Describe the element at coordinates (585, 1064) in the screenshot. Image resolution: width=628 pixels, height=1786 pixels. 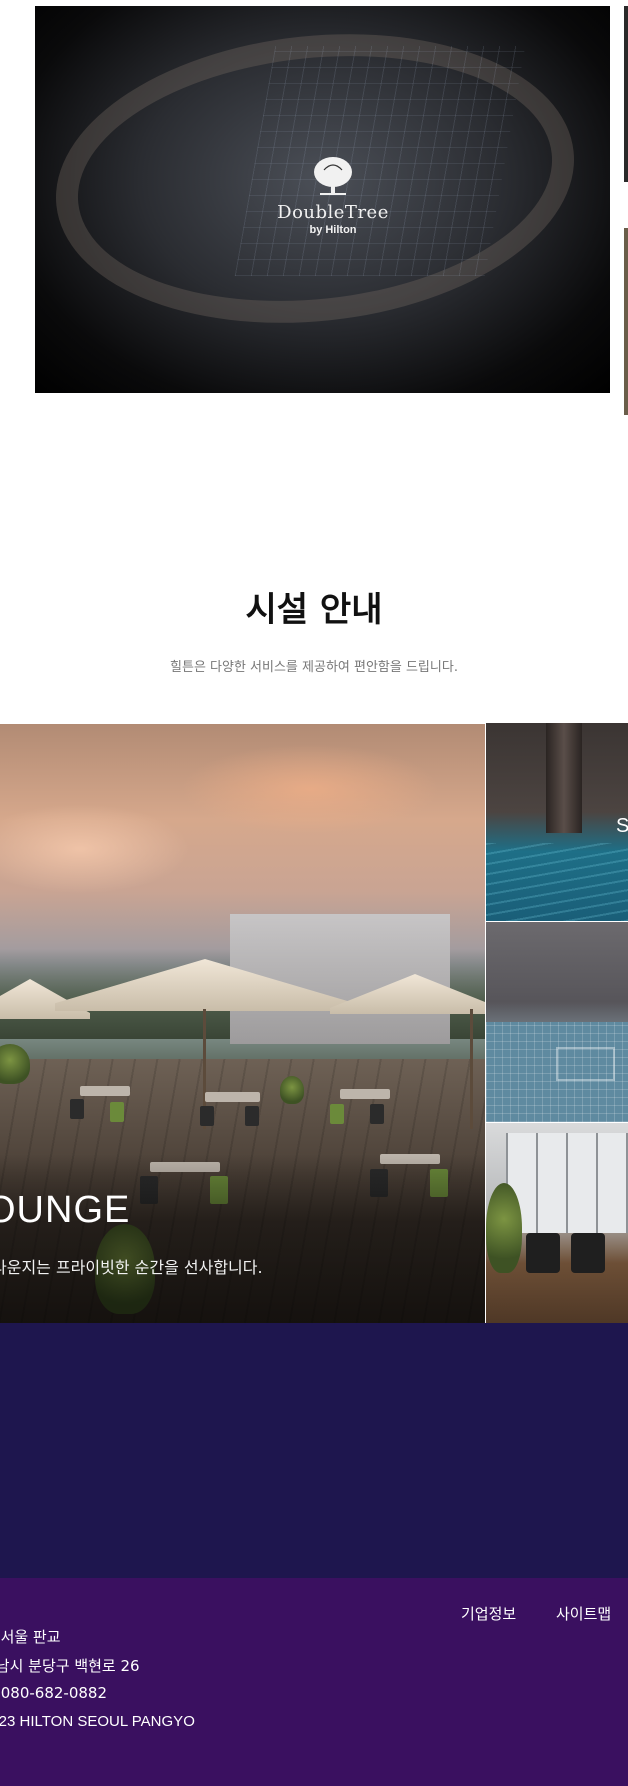
I see `spa-steps` at that location.